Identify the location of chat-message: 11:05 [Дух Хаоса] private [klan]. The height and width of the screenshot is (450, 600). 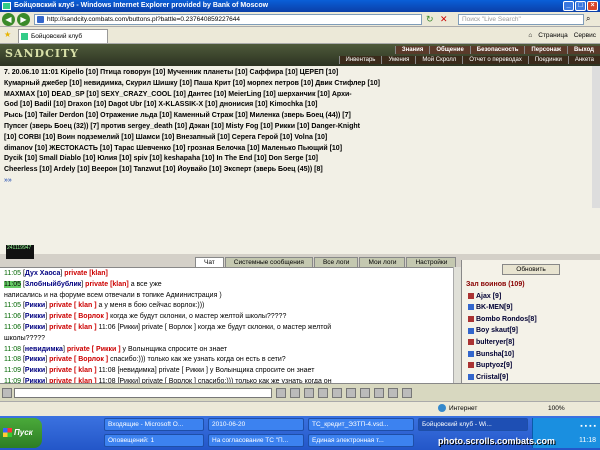
(56, 273).